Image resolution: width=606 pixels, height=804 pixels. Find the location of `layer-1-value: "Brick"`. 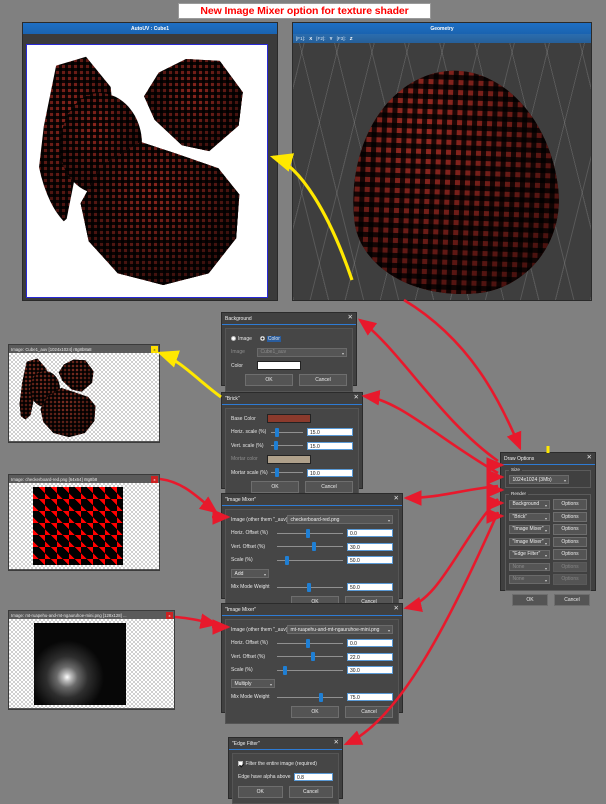

layer-1-value: "Brick" is located at coordinates (520, 516).